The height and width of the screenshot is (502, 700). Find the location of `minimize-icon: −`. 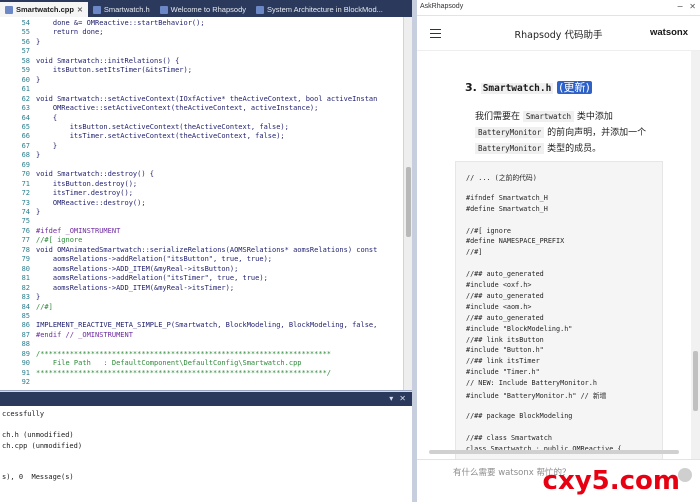

minimize-icon: − is located at coordinates (680, 6).